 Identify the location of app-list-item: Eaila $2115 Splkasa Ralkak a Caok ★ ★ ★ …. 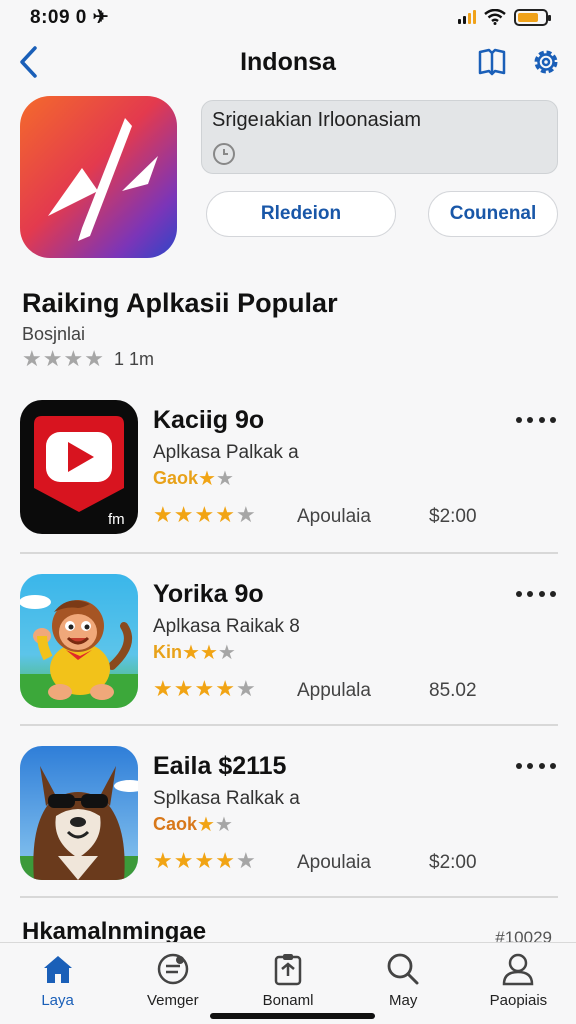
(288, 821).